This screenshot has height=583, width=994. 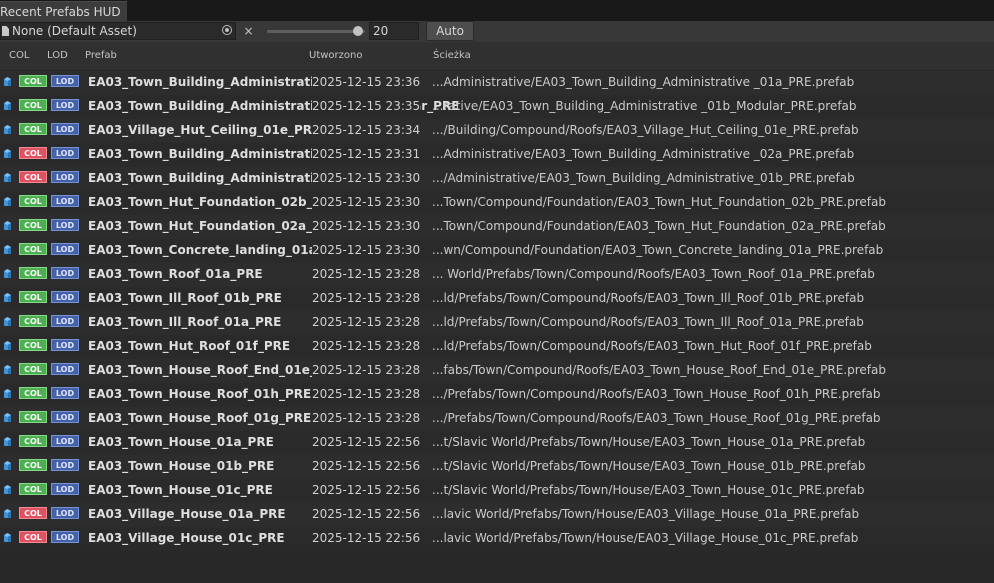 I want to click on count-slider, so click(x=316, y=31).